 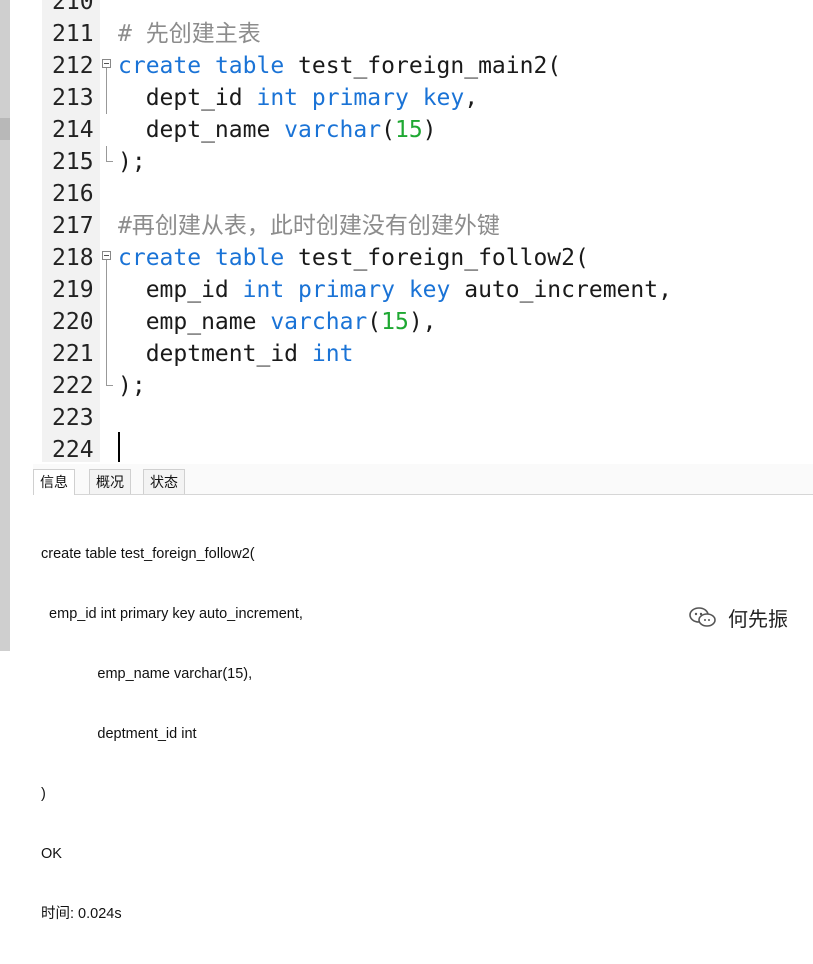 I want to click on tab-info: 信息, so click(x=54, y=482).